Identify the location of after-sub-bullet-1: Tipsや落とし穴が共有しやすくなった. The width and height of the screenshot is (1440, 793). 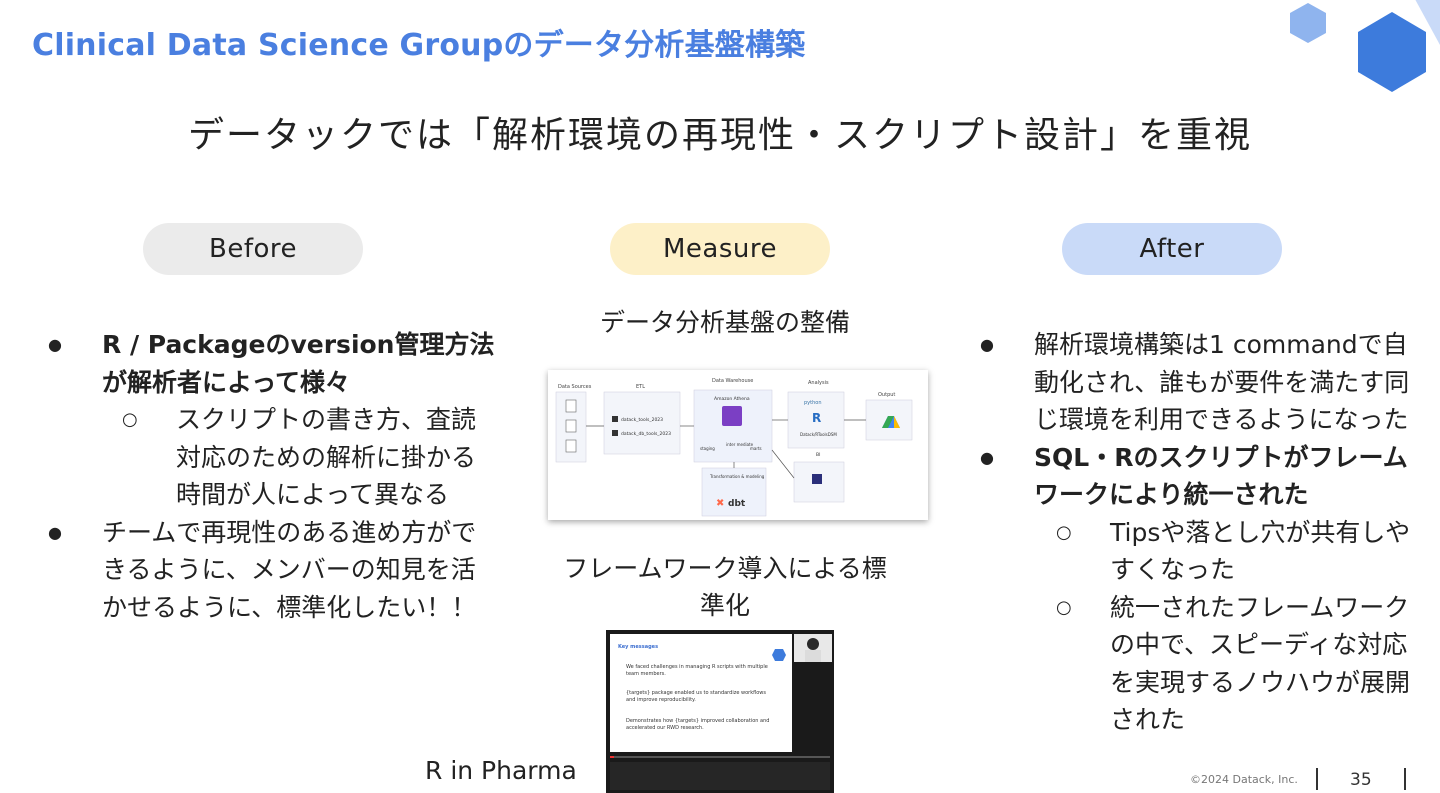
(1200, 551).